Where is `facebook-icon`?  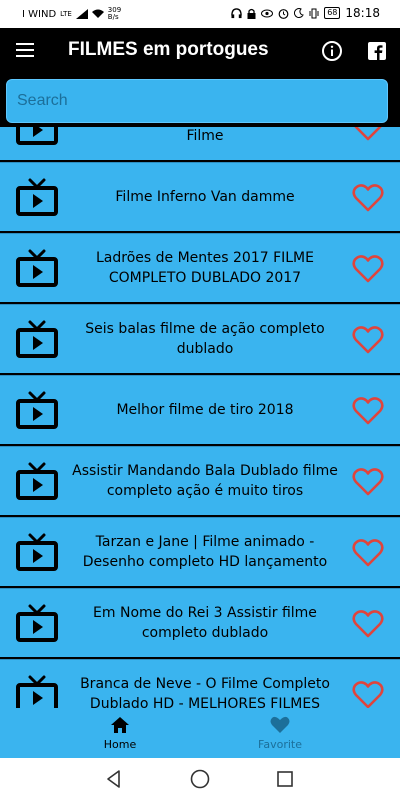
facebook-icon is located at coordinates (377, 51).